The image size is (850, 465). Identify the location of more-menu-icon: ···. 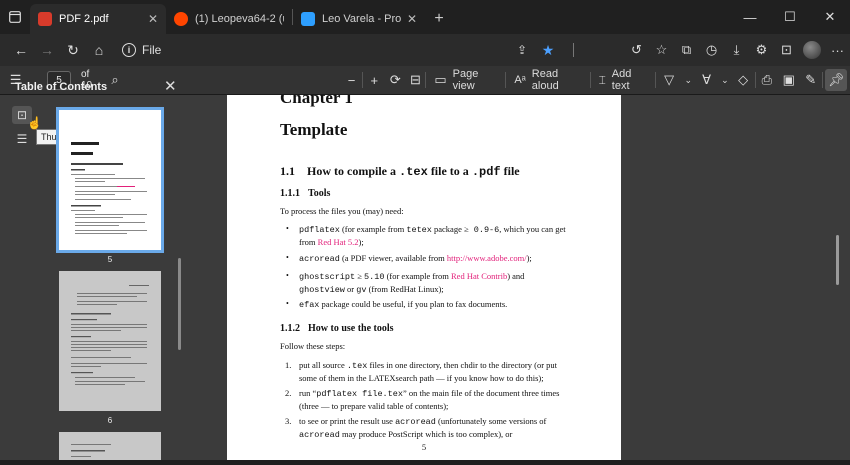
(837, 50).